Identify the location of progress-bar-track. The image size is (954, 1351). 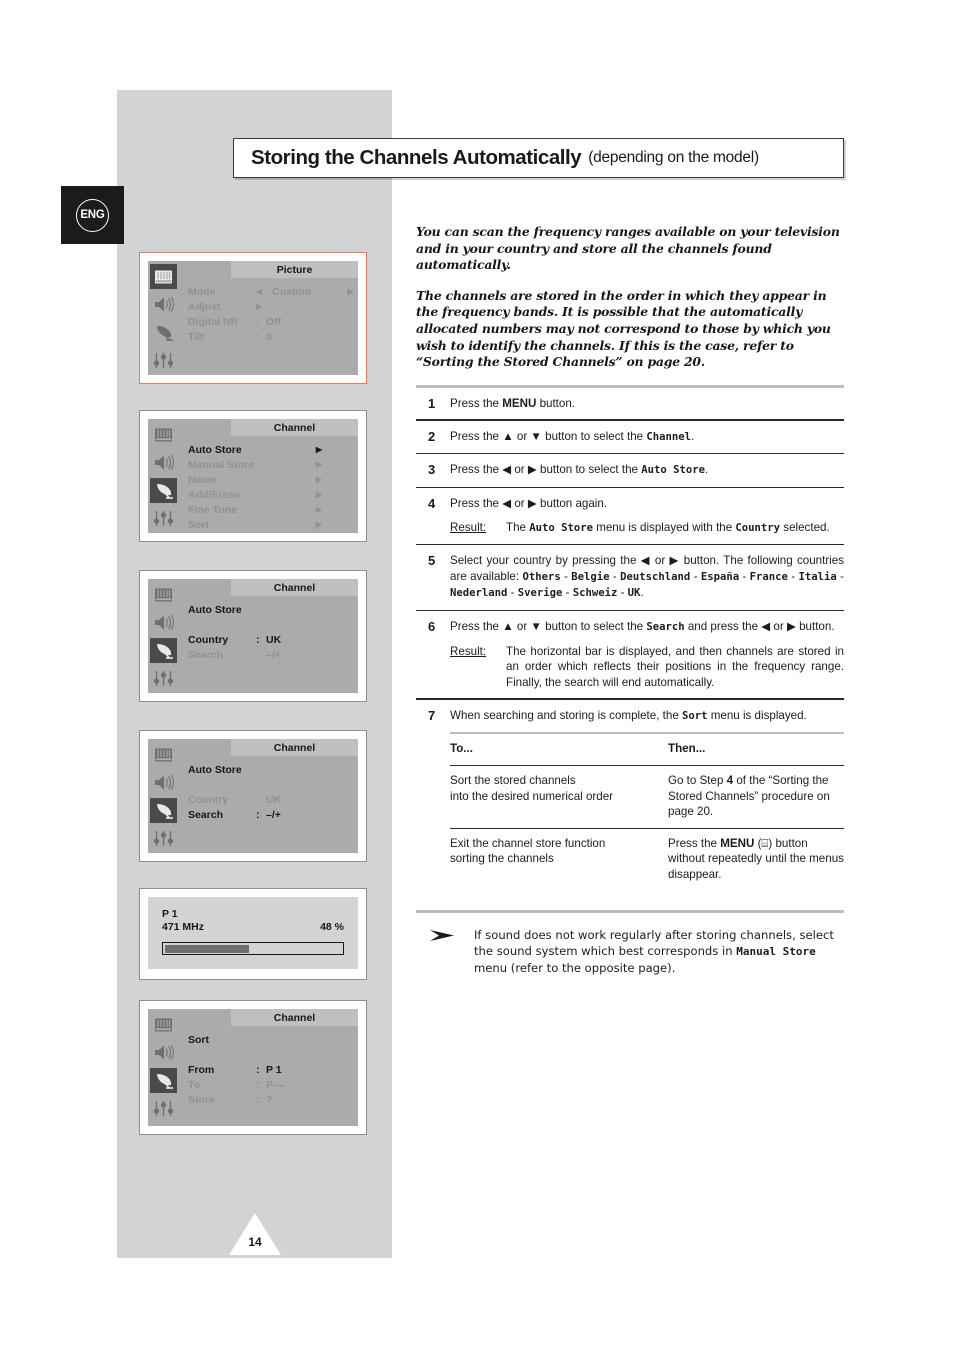
(253, 948).